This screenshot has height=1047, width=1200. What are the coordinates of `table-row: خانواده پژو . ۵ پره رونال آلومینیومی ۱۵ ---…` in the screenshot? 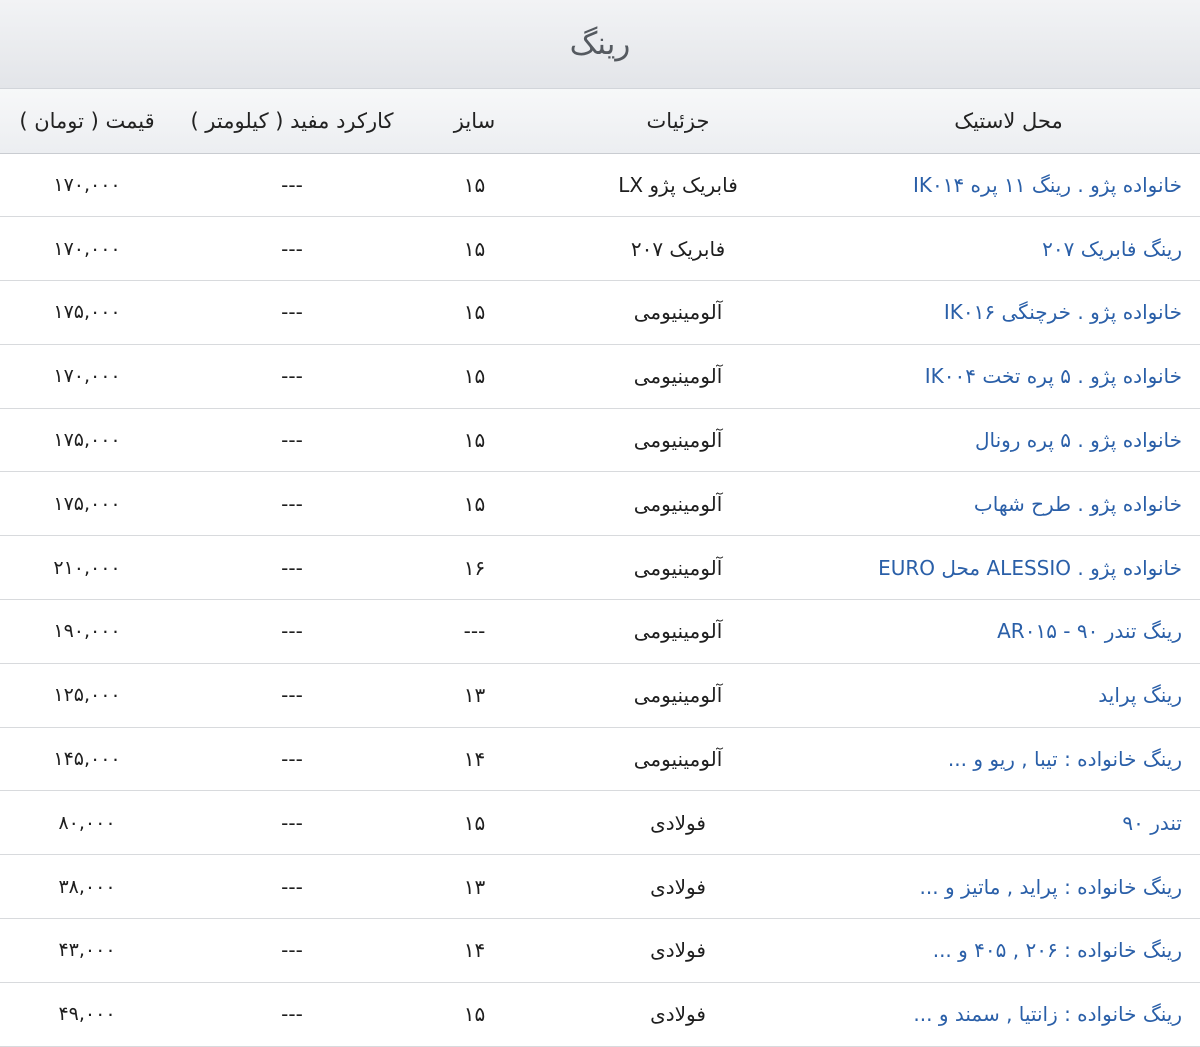 It's located at (600, 440).